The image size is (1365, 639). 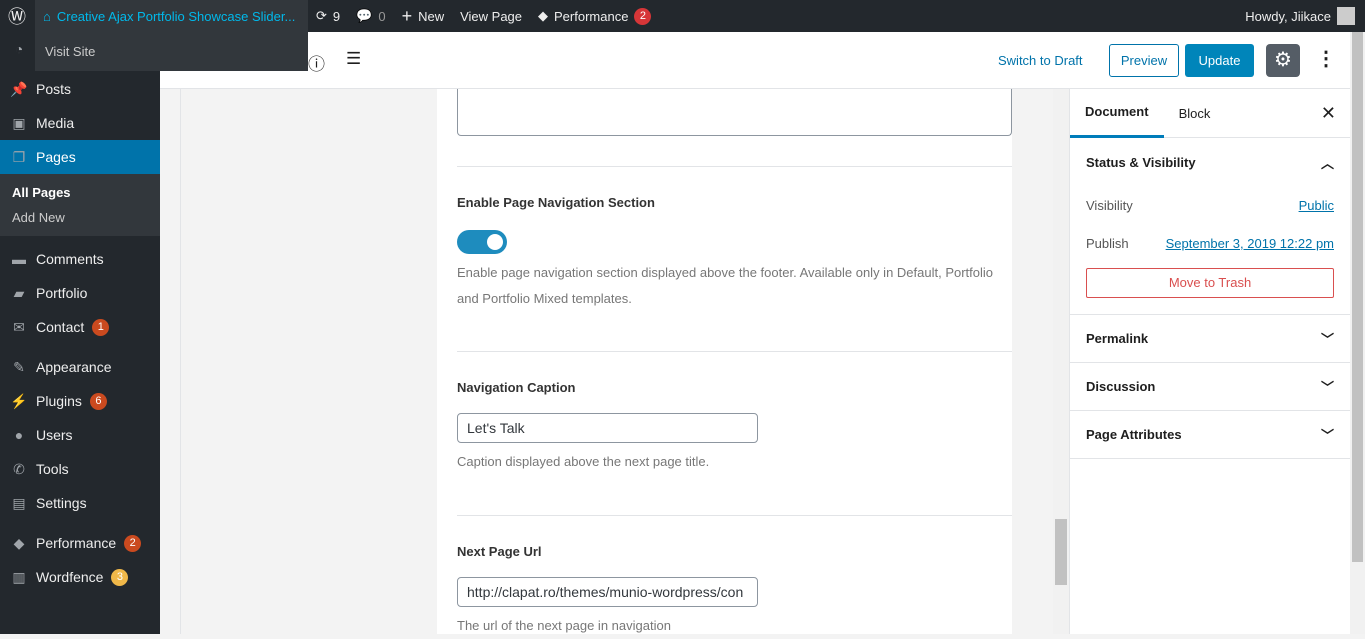 I want to click on sidebar-item-portfolio: ▰ Portfolio, so click(x=80, y=293).